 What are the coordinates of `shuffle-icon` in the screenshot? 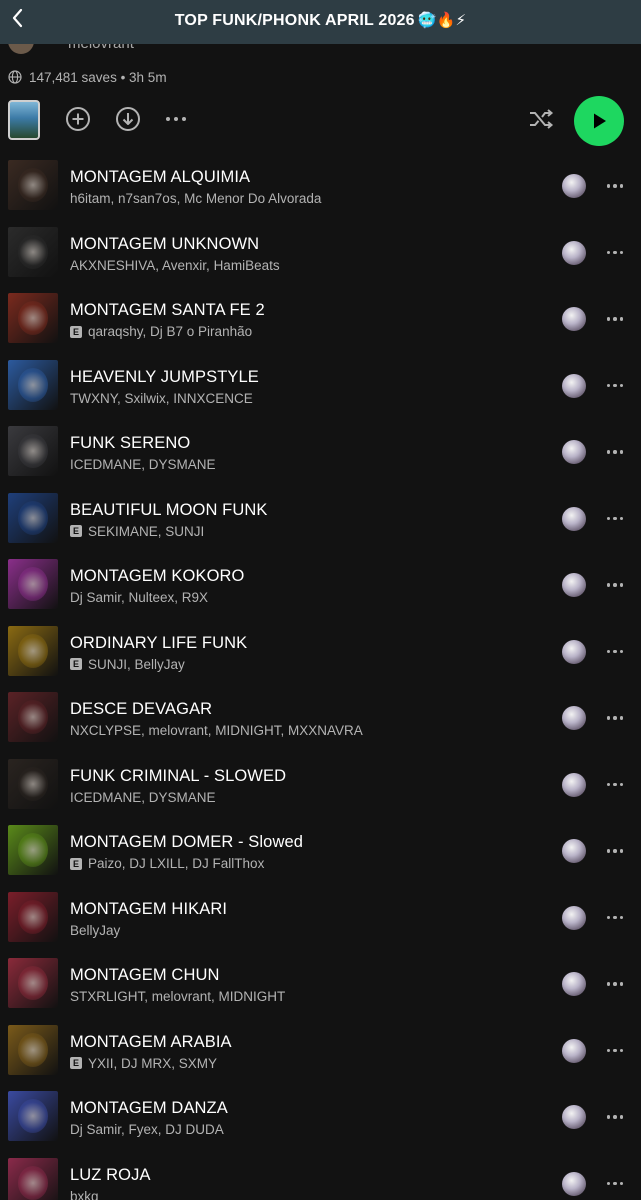 It's located at (542, 119).